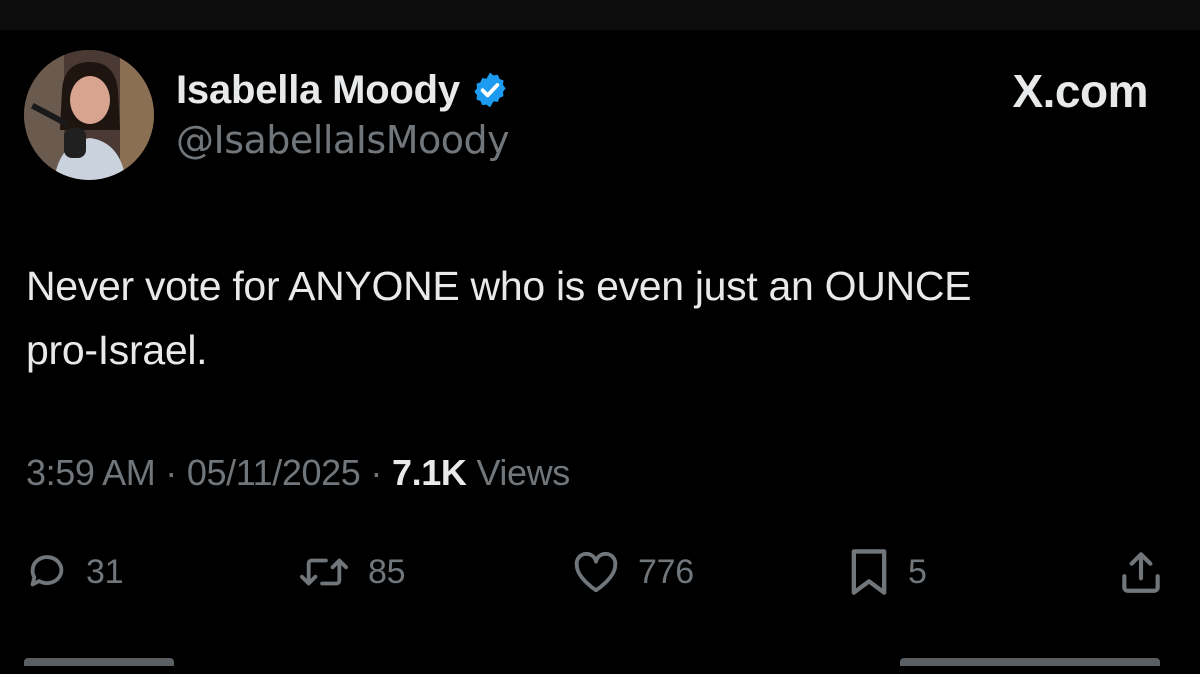  Describe the element at coordinates (343, 140) in the screenshot. I see `author-handle: @IsabellaIsMoody` at that location.